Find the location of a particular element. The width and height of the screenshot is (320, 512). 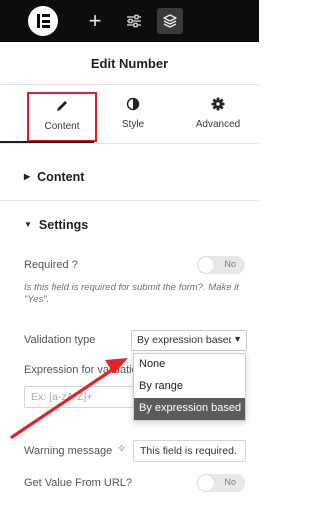

validation-type-value: By expression based is located at coordinates (186, 340).